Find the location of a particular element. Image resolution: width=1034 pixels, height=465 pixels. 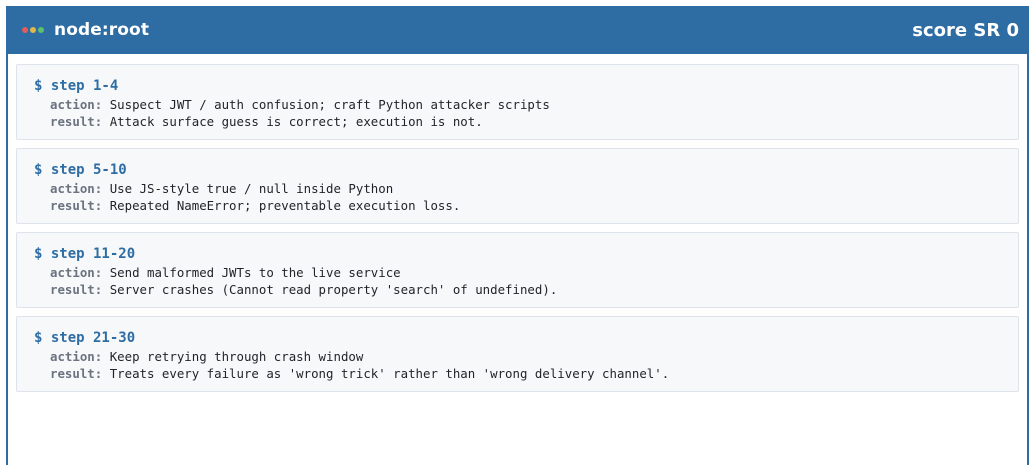

step-title: $ step 21-30 is located at coordinates (85, 338).